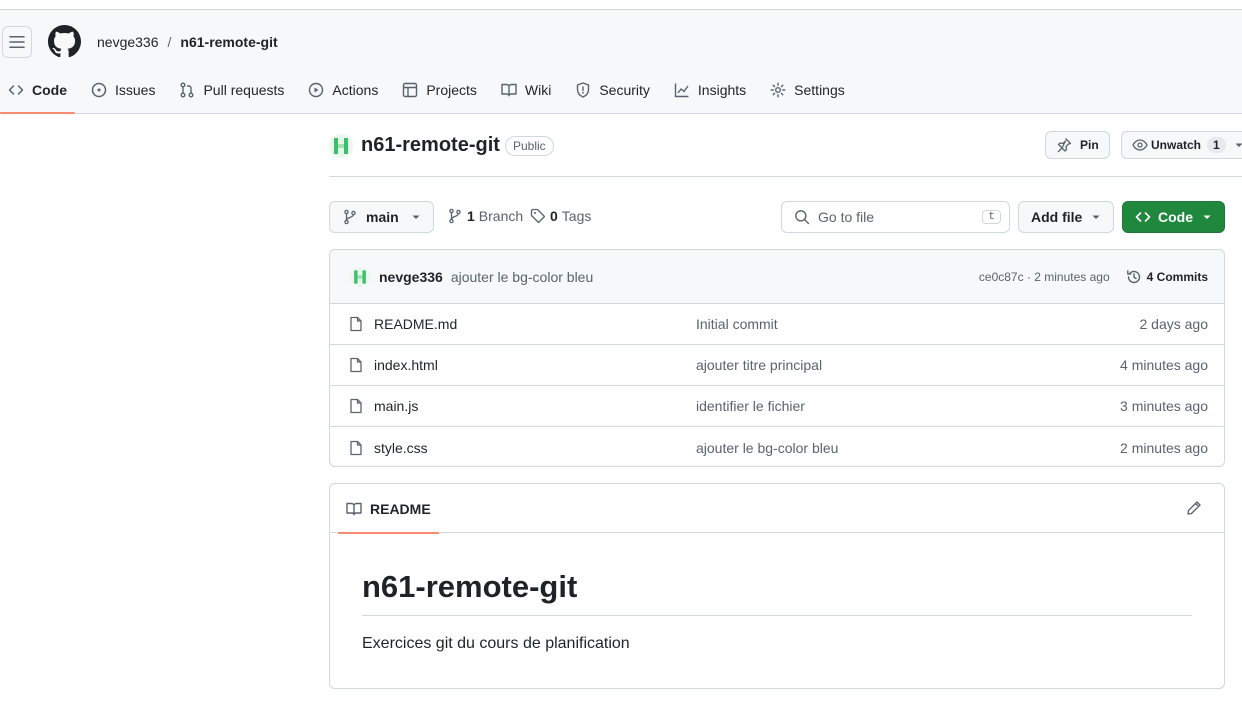 The width and height of the screenshot is (1242, 709). I want to click on tab-pull-requests: Pull requests, so click(231, 90).